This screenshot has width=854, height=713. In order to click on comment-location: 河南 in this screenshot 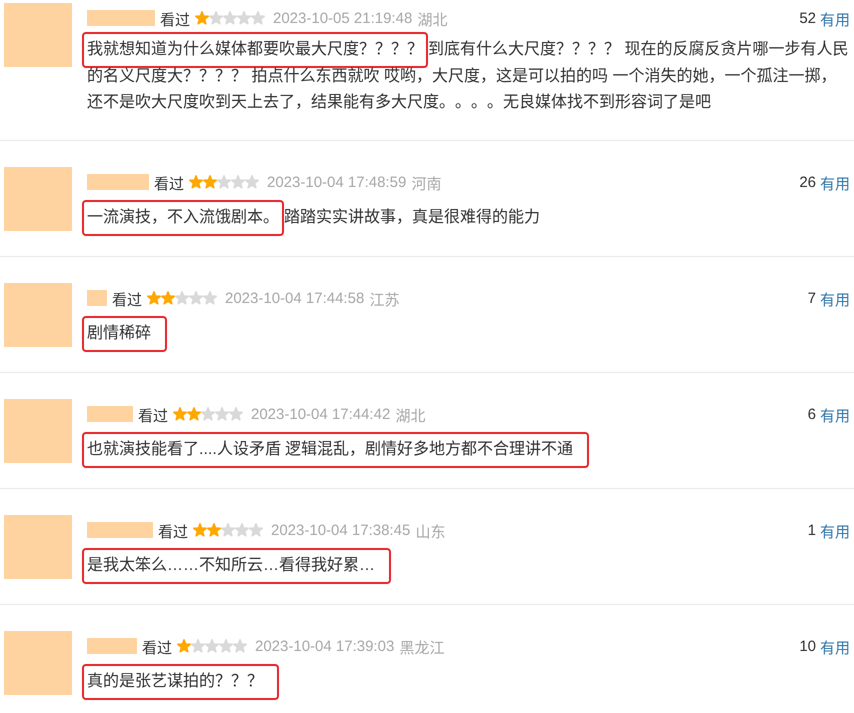, I will do `click(426, 183)`.